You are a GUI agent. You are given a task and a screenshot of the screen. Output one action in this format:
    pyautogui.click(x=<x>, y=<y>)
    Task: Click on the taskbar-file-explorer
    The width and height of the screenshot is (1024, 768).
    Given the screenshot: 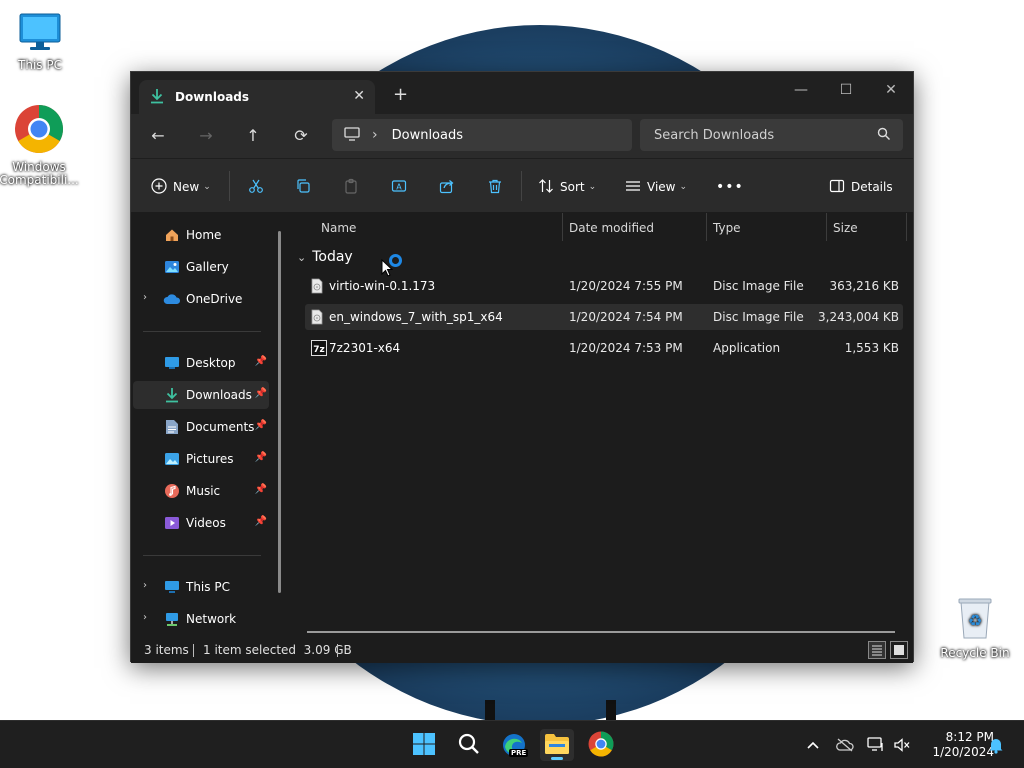 What is the action you would take?
    pyautogui.click(x=557, y=745)
    